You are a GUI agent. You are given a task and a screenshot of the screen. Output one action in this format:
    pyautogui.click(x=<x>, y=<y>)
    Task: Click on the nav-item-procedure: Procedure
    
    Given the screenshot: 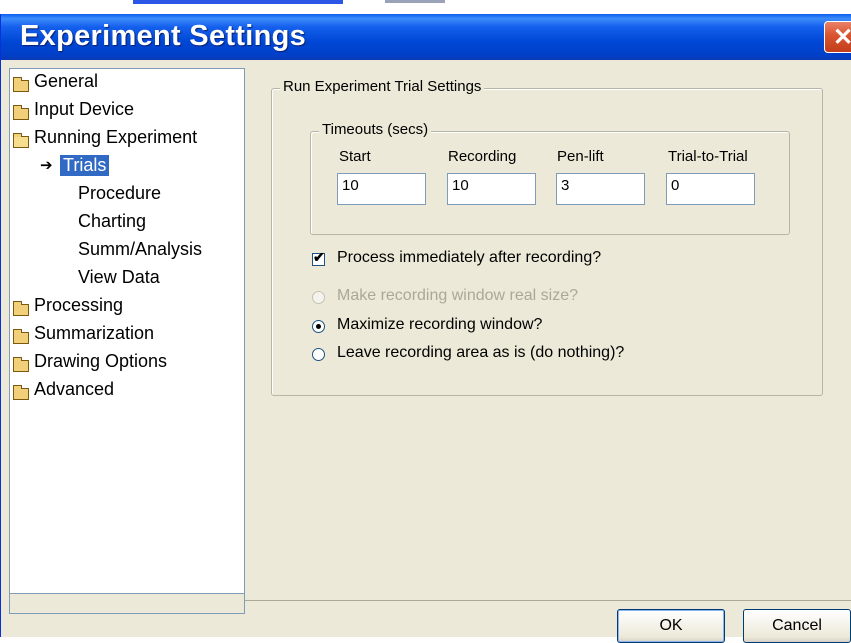 What is the action you would take?
    pyautogui.click(x=119, y=193)
    